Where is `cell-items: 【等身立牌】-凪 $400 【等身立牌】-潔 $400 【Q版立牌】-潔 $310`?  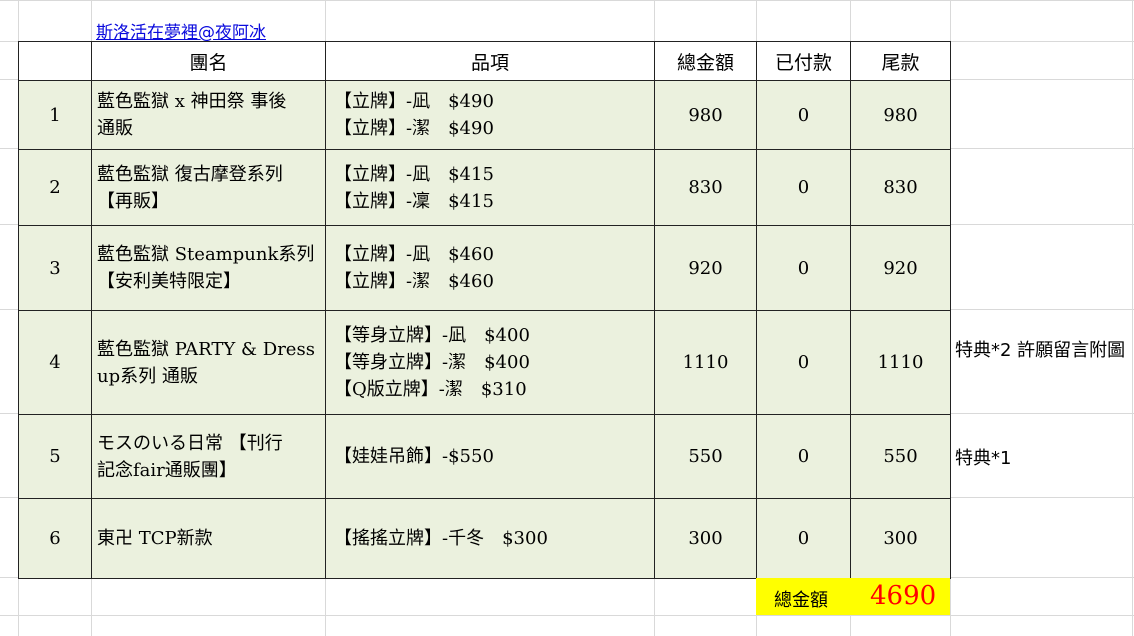 cell-items: 【等身立牌】-凪 $400 【等身立牌】-潔 $400 【Q版立牌】-潔 $310 is located at coordinates (490, 362).